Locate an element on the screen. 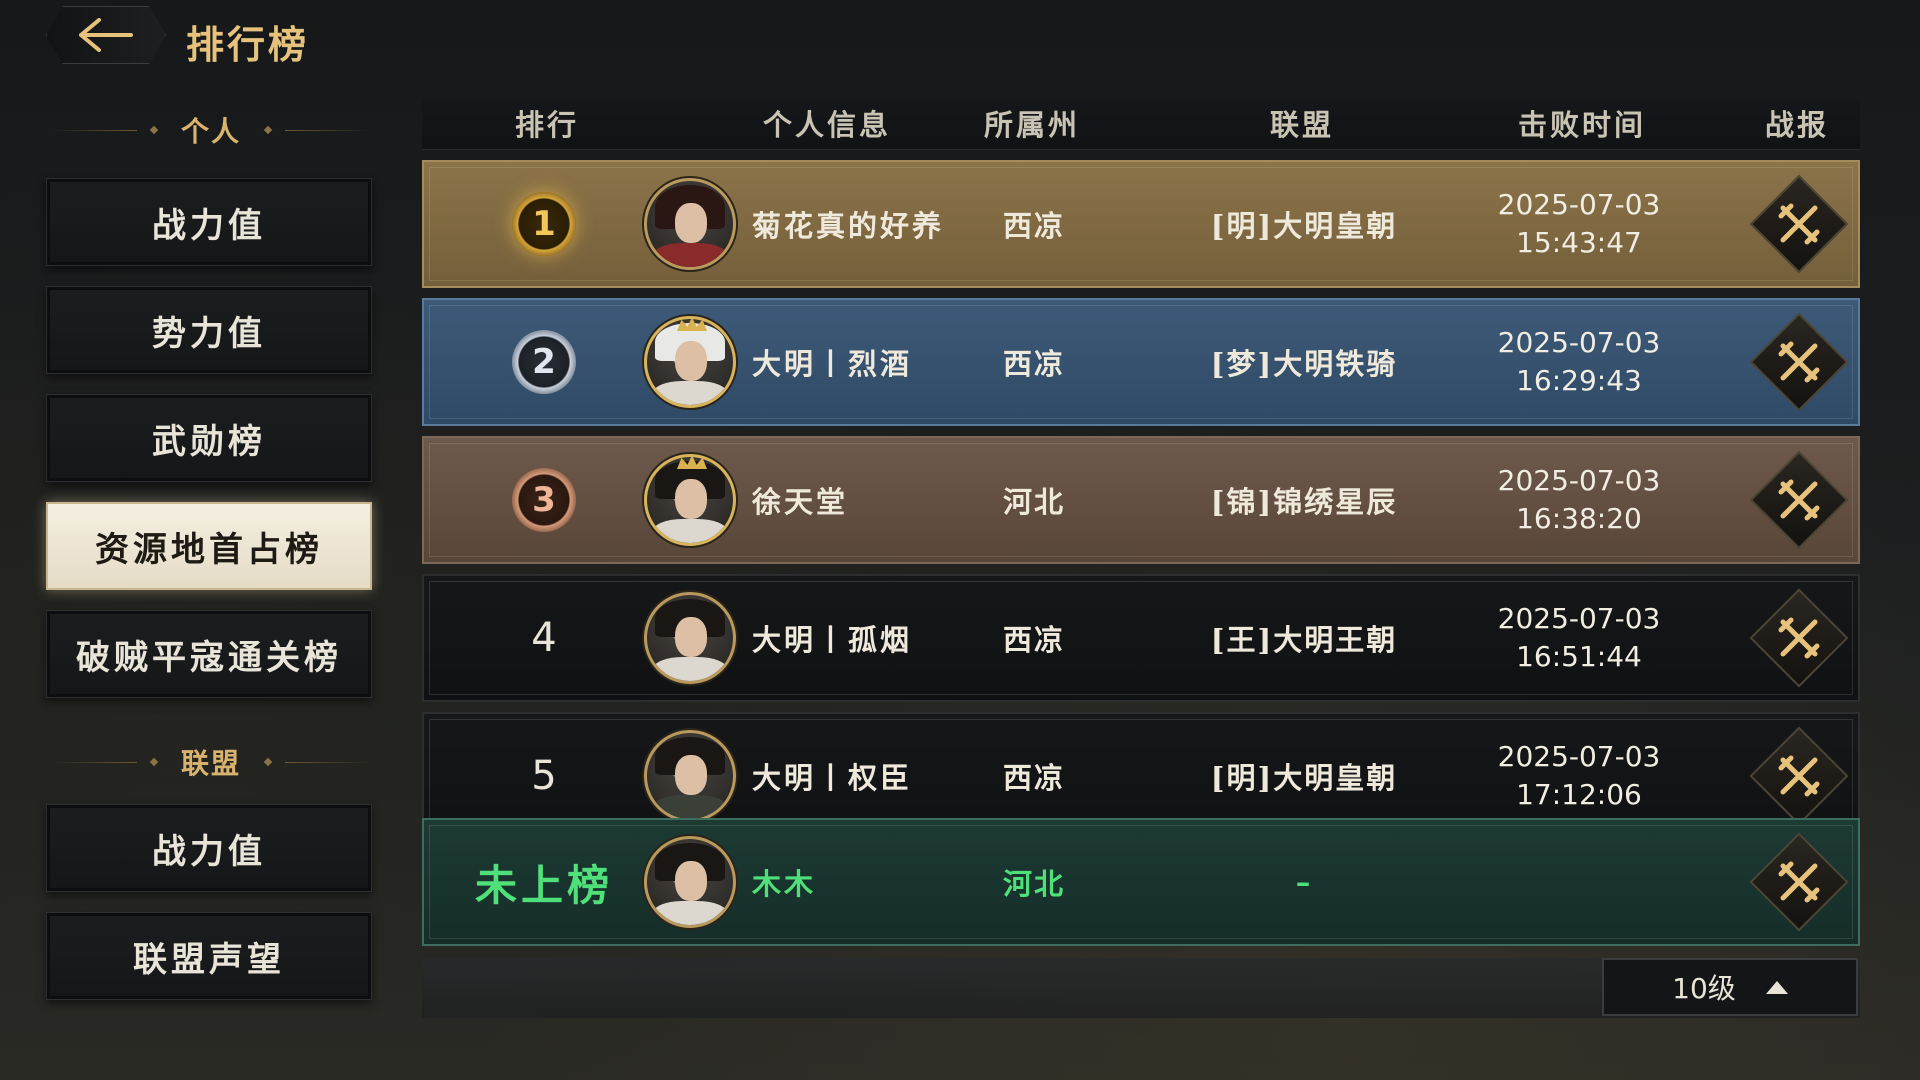 The image size is (1920, 1080). column-header-rank: 排行 is located at coordinates (546, 125).